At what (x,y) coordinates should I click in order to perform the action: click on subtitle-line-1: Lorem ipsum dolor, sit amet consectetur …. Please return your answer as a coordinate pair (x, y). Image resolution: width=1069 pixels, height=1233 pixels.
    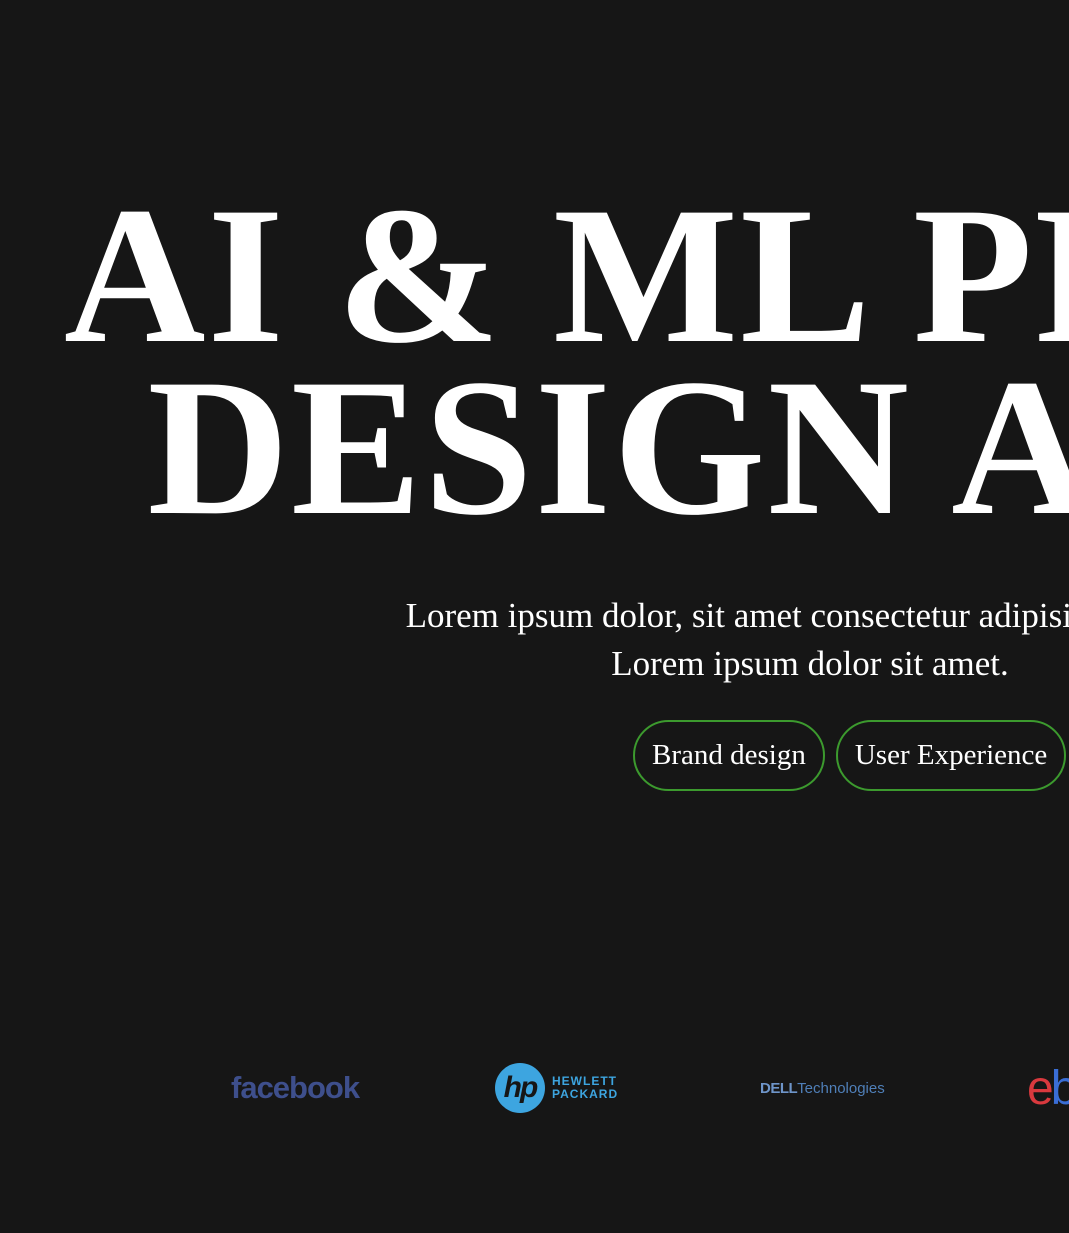
    Looking at the image, I should click on (737, 615).